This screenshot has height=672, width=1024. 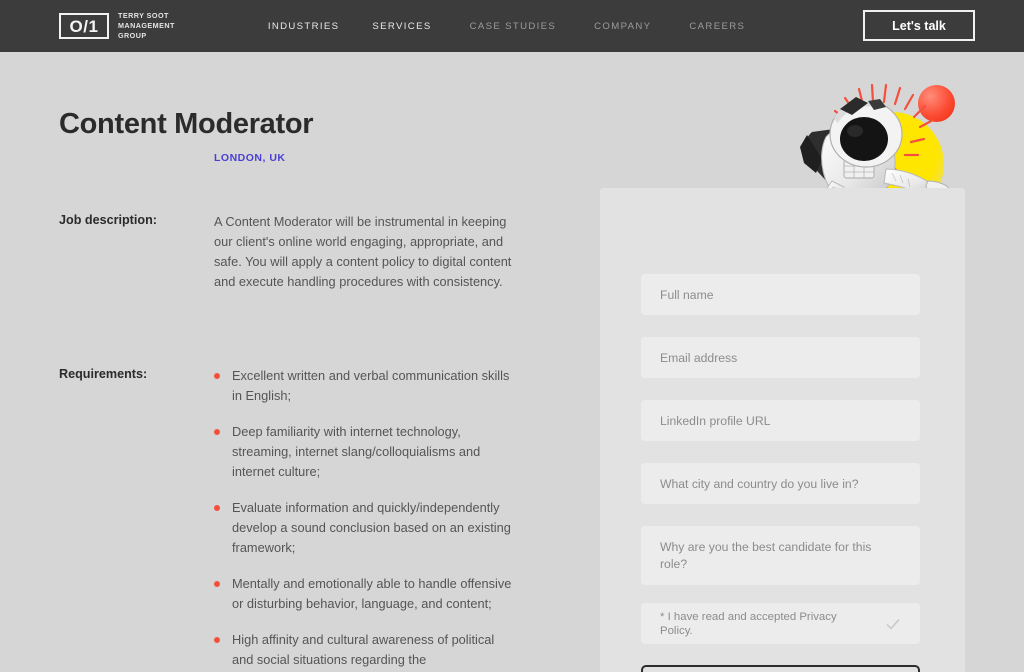 I want to click on job-location-link: LONDON, UK, so click(x=250, y=158).